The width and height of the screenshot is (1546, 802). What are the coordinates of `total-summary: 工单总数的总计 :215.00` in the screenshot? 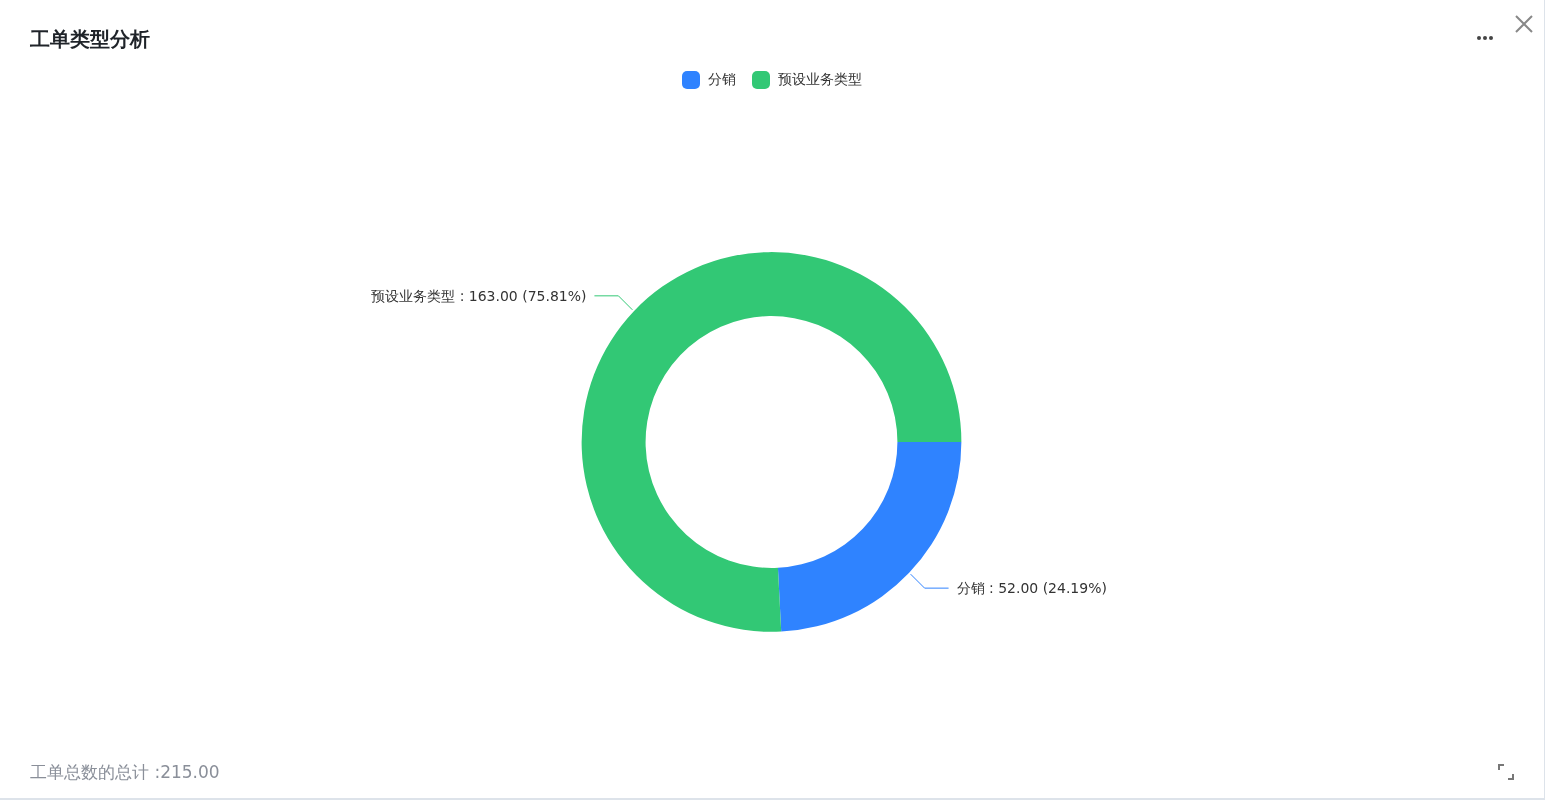 It's located at (125, 772).